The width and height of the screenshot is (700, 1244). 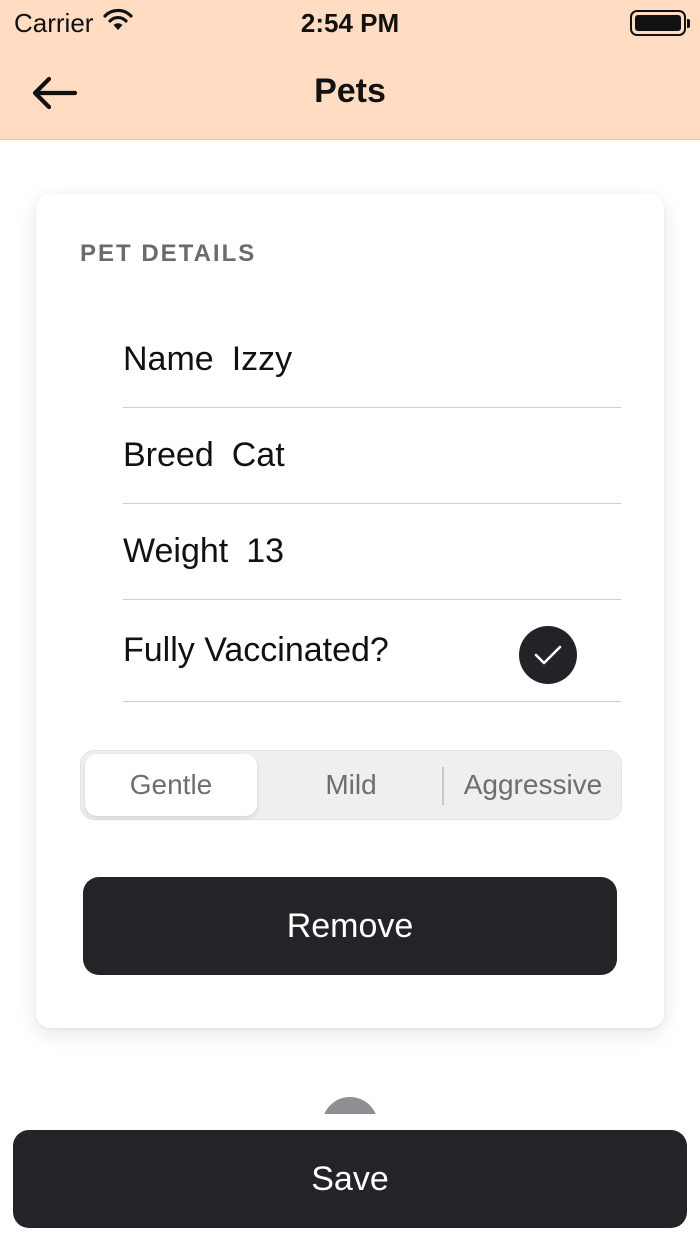 I want to click on page-title: Pets, so click(x=350, y=91).